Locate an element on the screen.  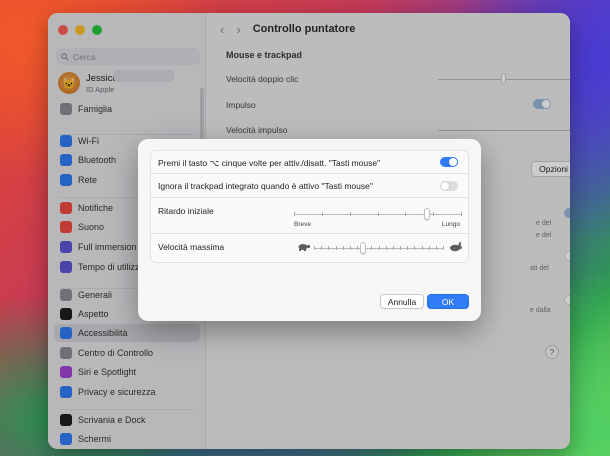
max-speed-label: Velocità massima is located at coordinates (191, 247).